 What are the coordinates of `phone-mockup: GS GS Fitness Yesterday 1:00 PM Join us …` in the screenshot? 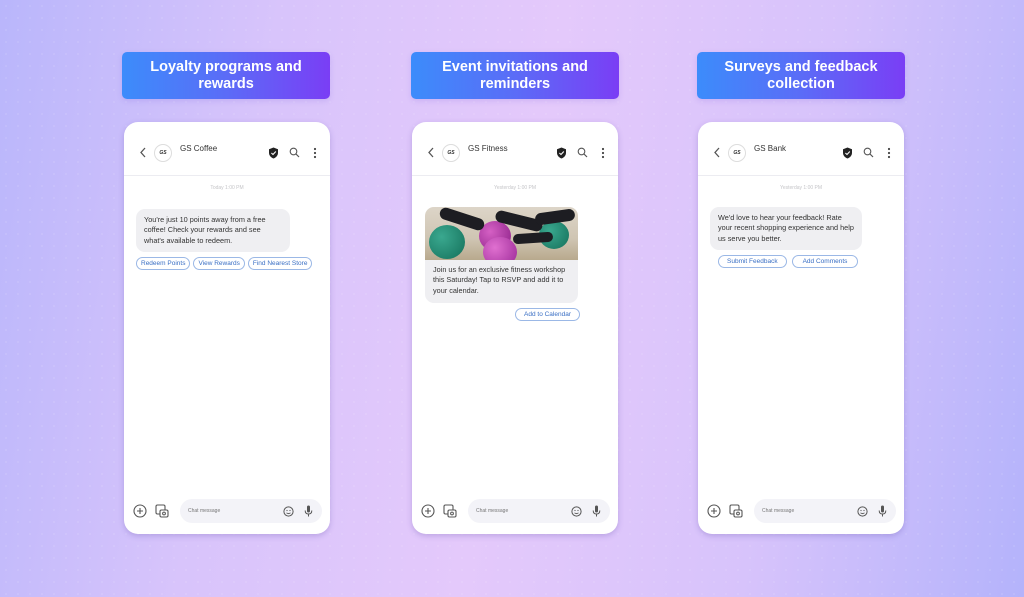 It's located at (515, 328).